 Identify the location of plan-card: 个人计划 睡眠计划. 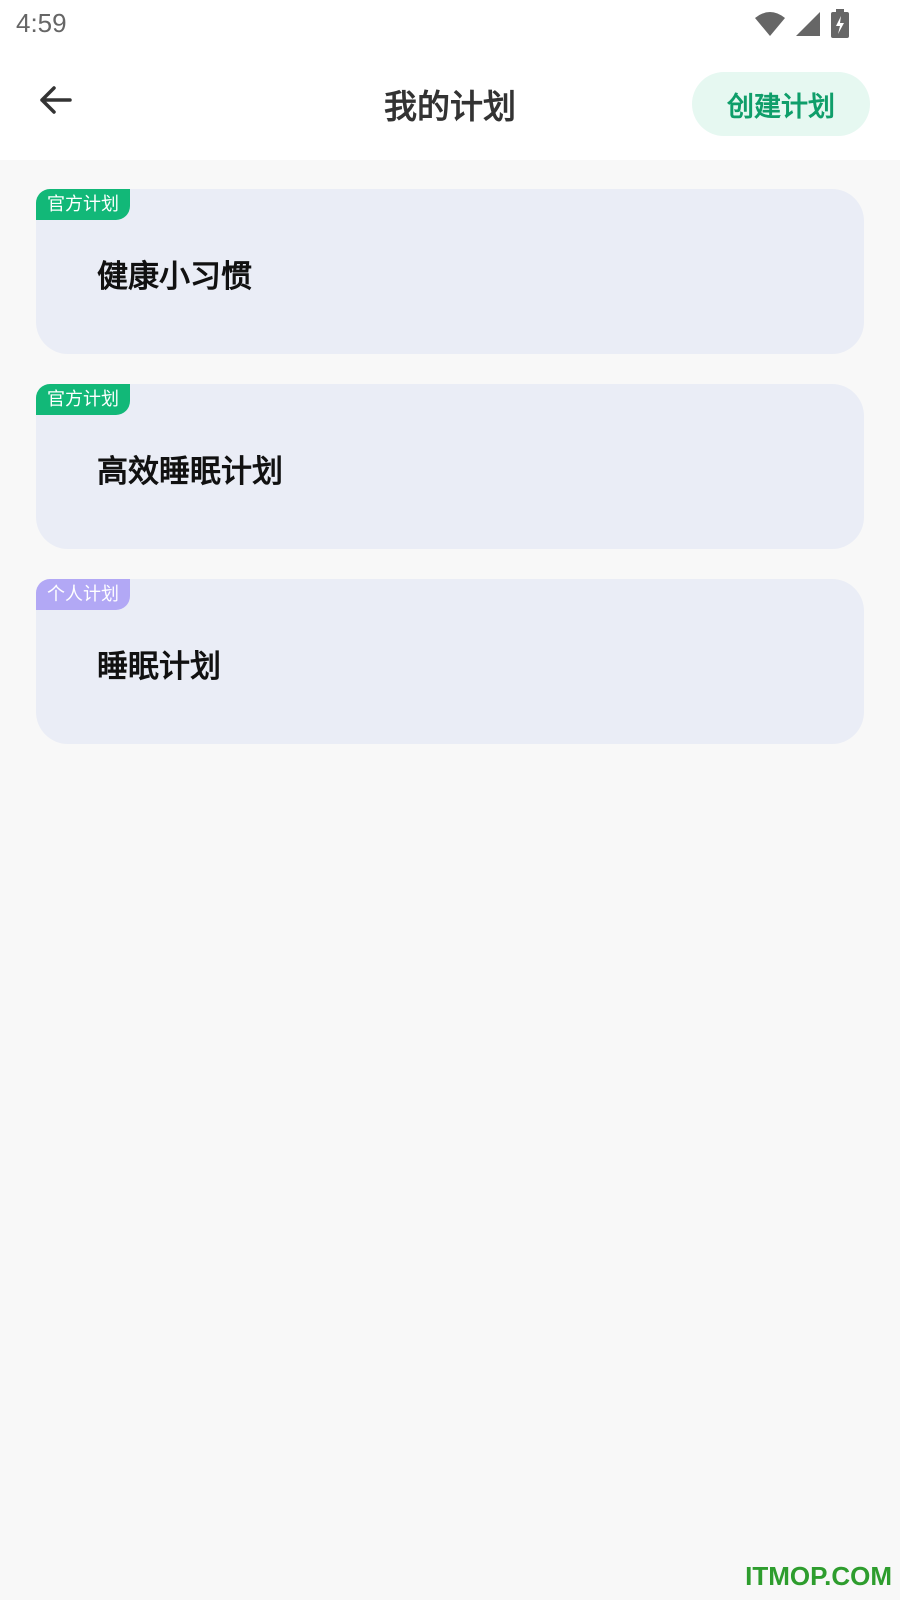
(450, 661).